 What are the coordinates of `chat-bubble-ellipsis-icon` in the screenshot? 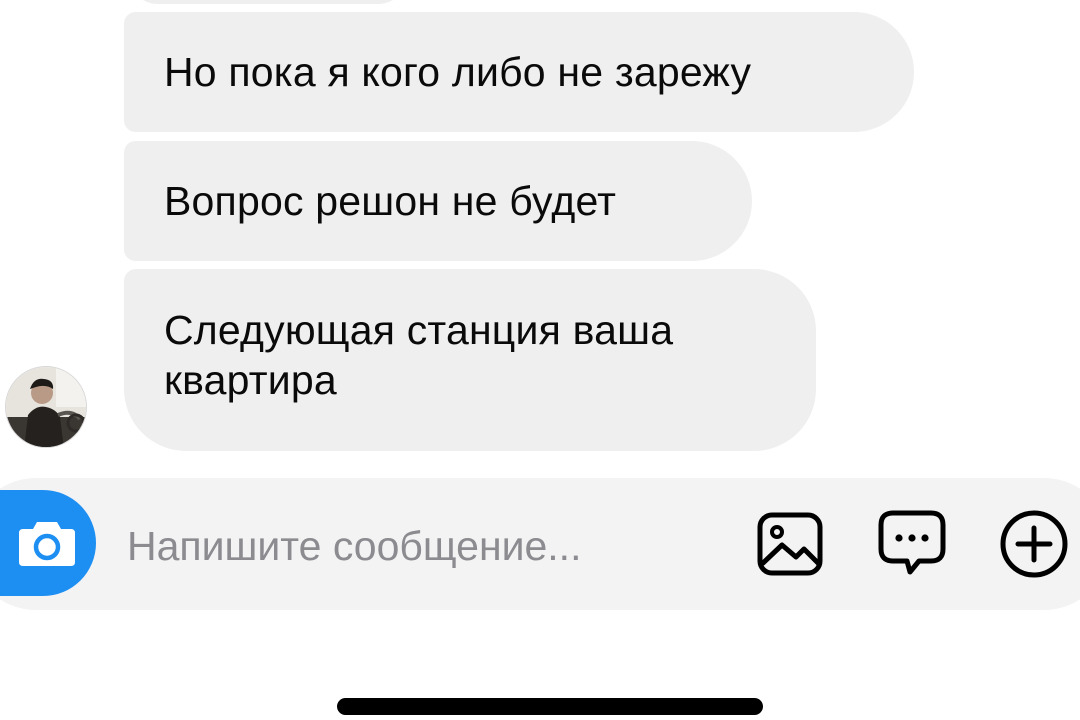 It's located at (912, 542).